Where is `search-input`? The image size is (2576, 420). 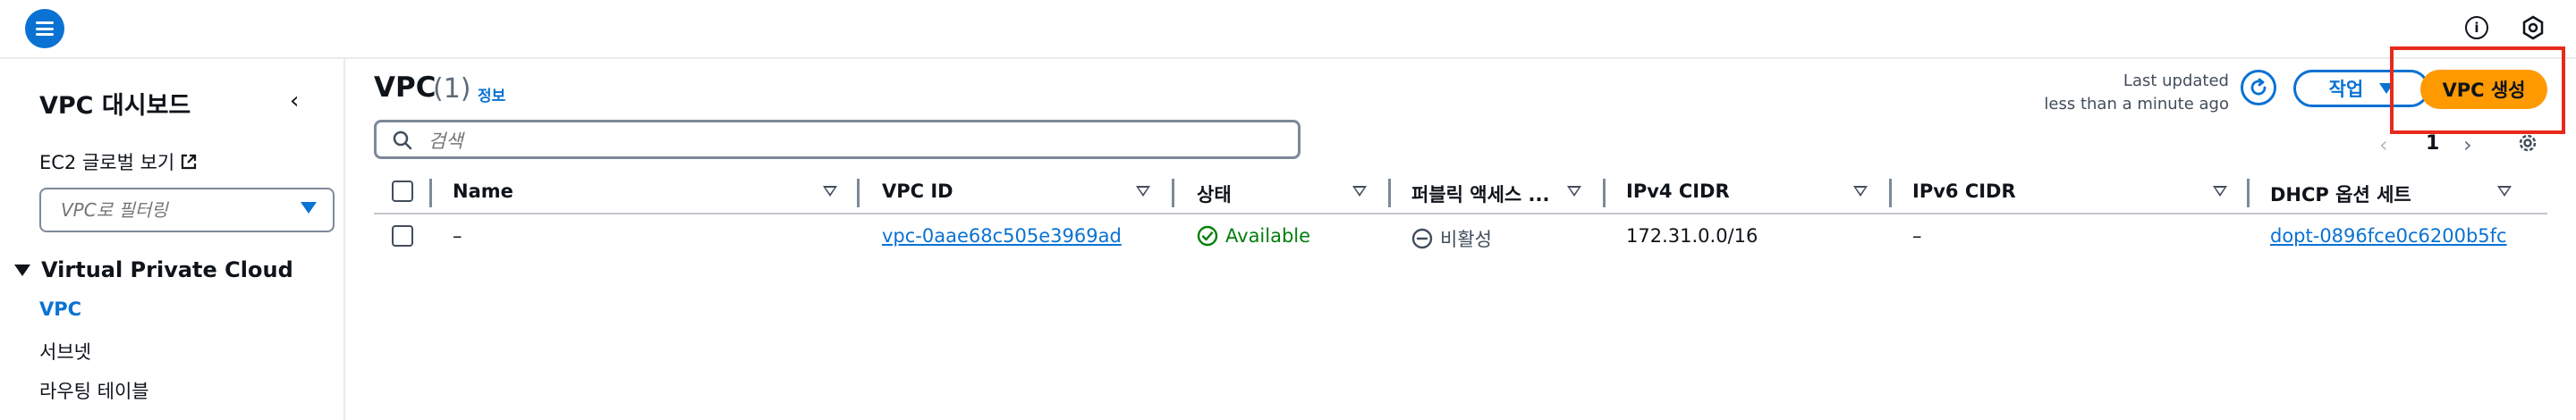 search-input is located at coordinates (831, 141).